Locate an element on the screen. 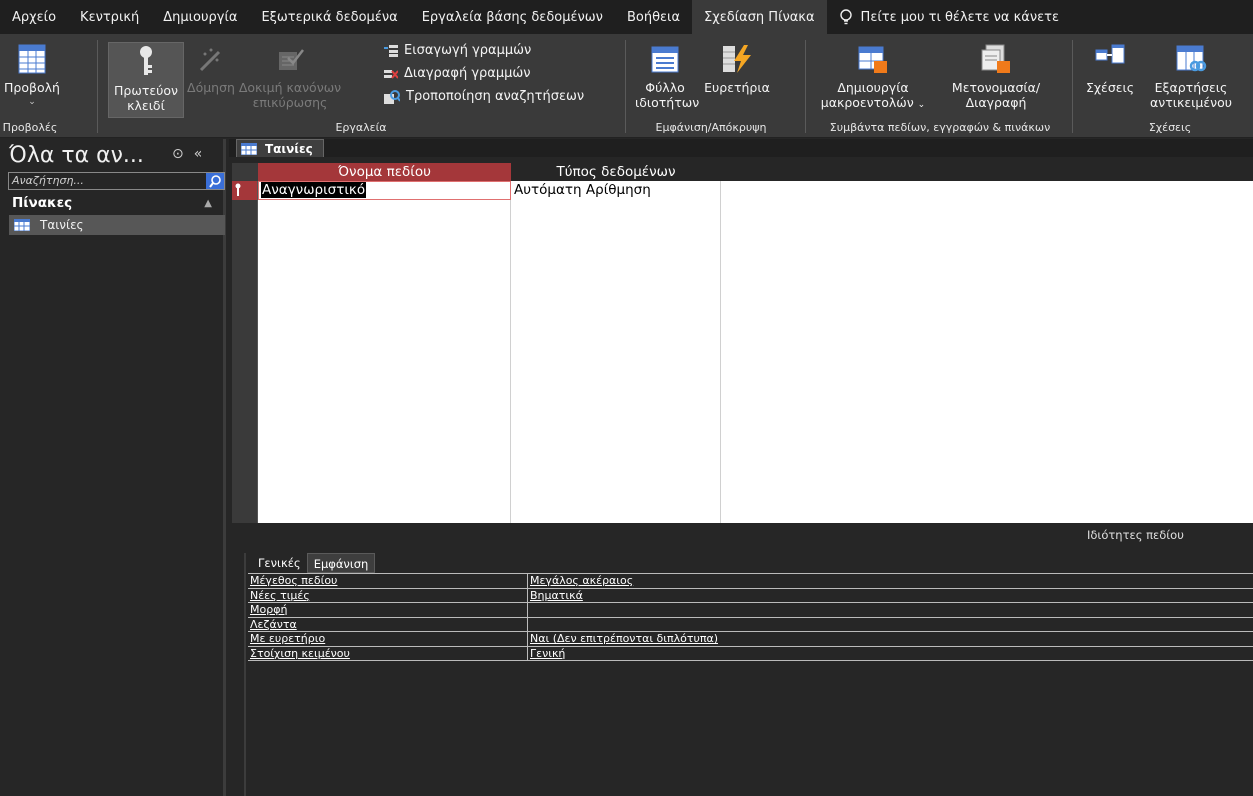  tab-file: Αρχείο is located at coordinates (34, 17).